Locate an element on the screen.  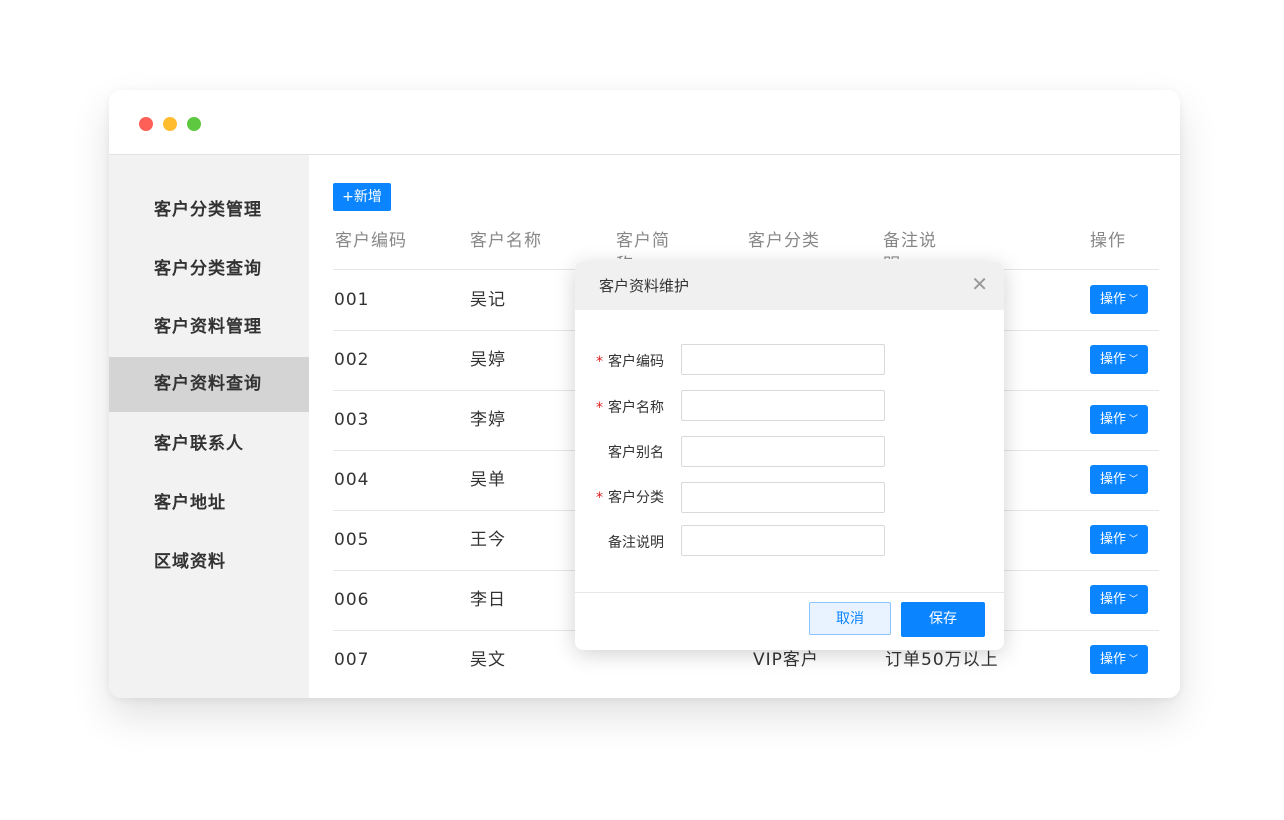
field-label-category: * 客户分类 is located at coordinates (630, 498).